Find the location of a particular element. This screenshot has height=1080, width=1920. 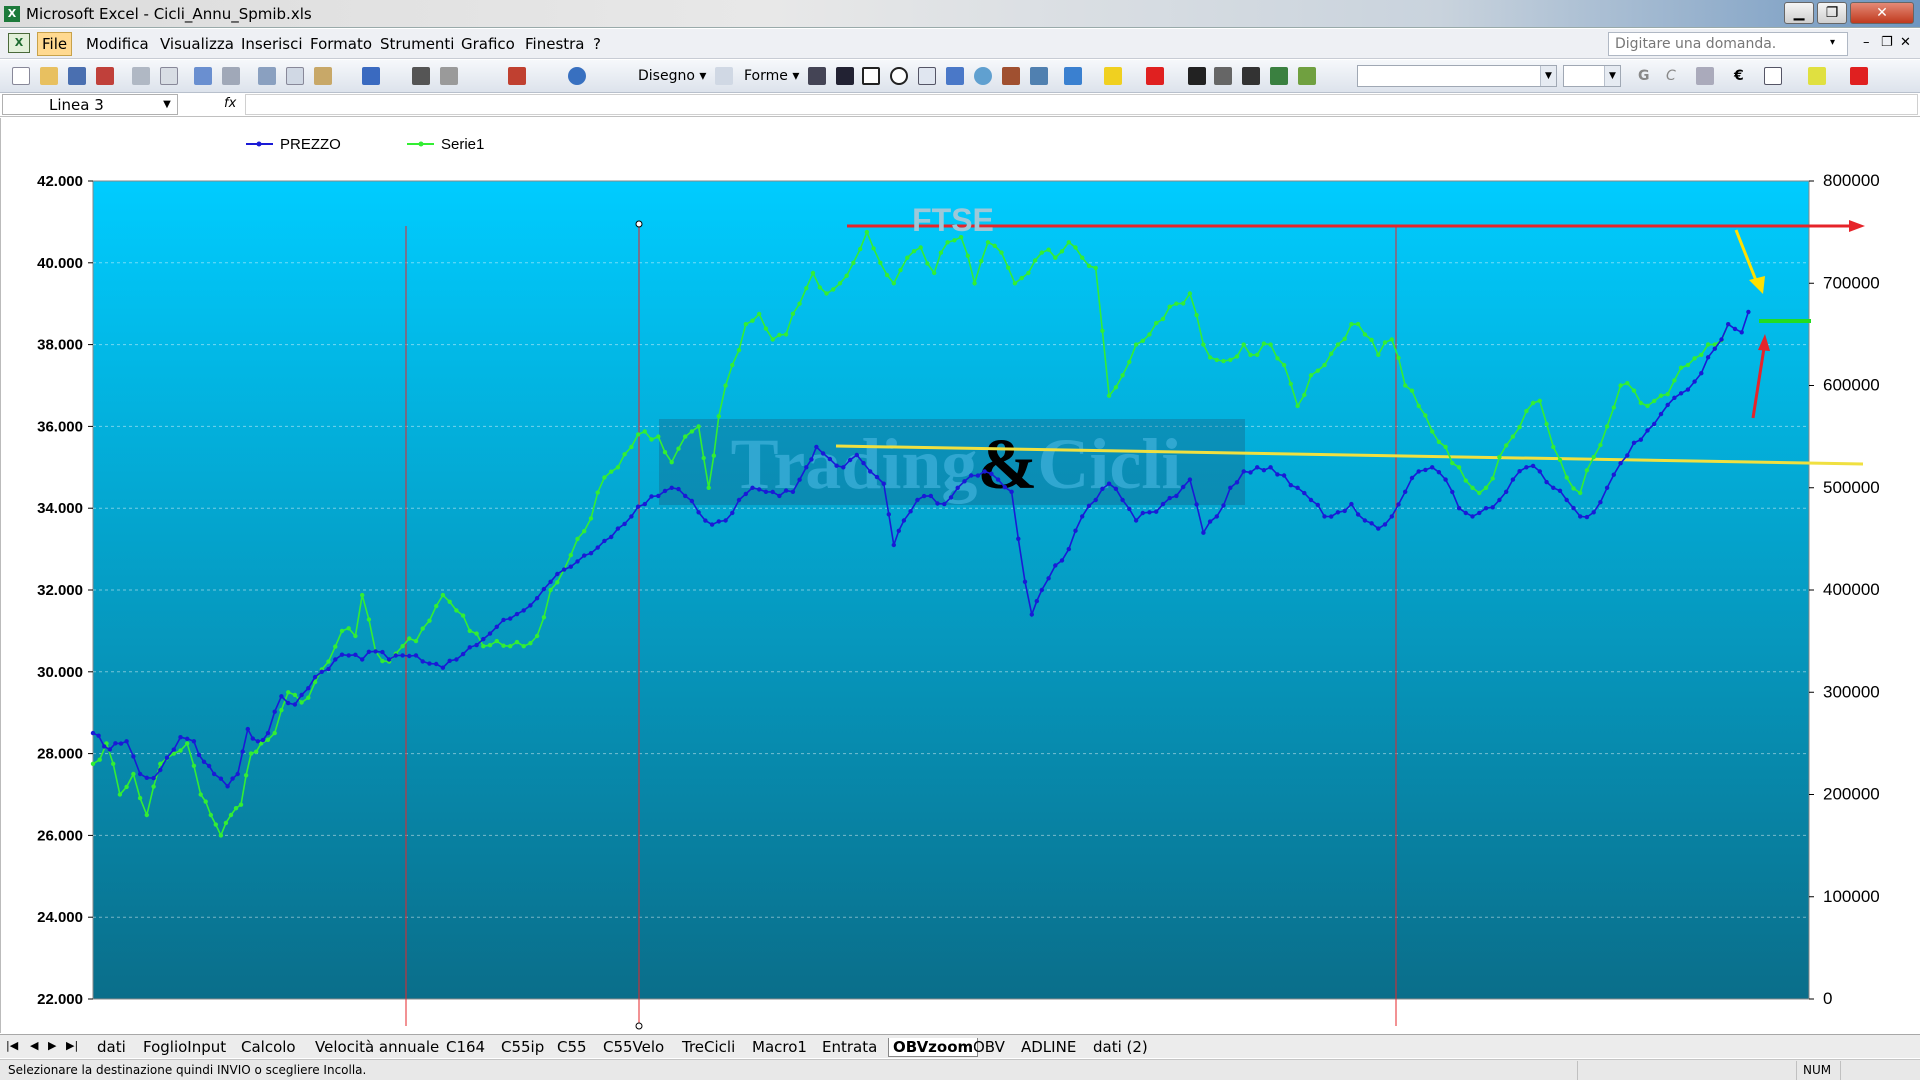

euro-currency-button: € is located at coordinates (1739, 76).